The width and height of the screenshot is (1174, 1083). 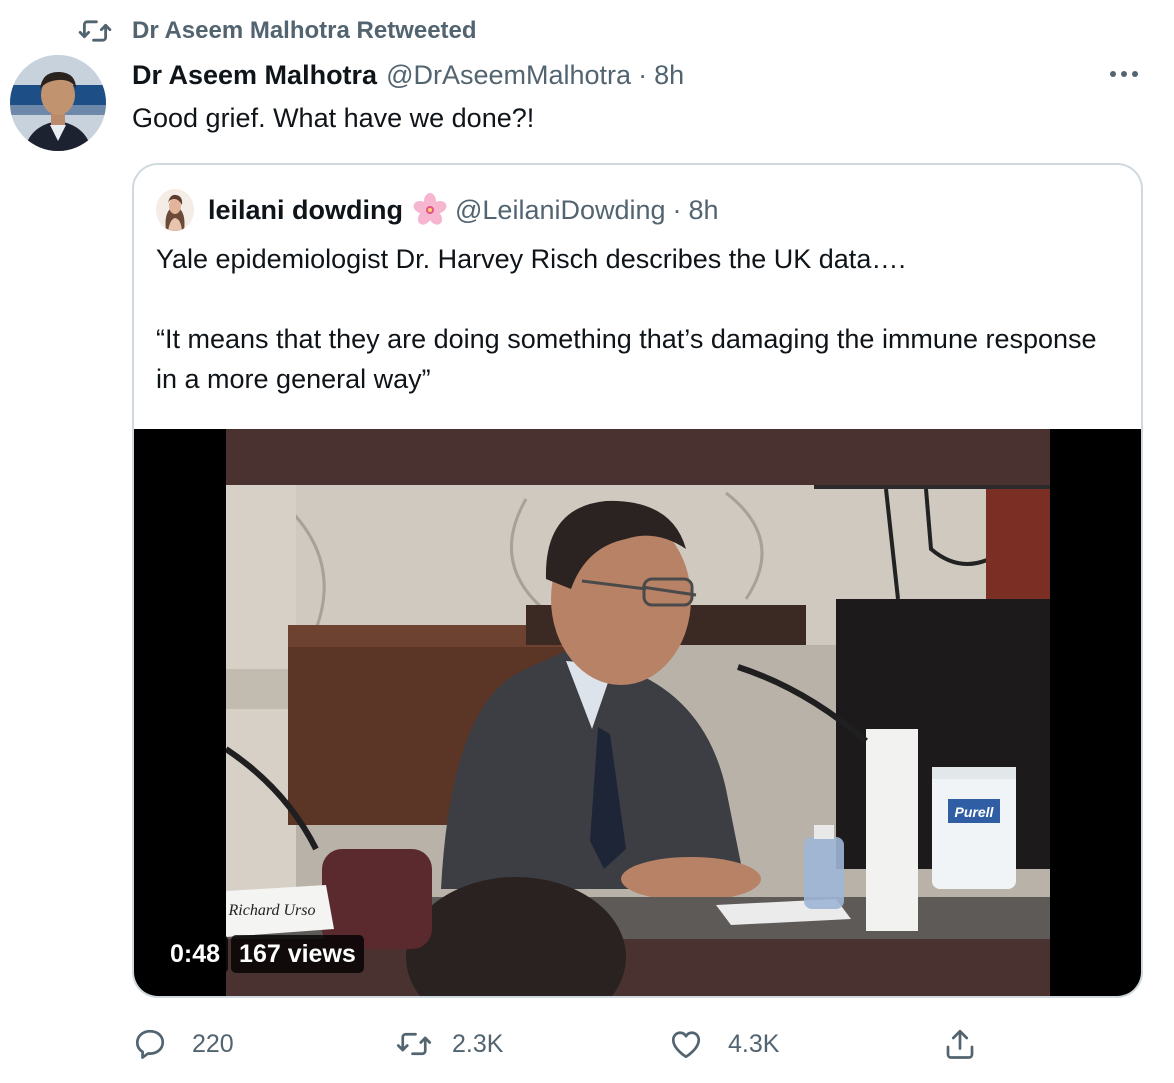 I want to click on reply-button: 220, so click(x=183, y=1044).